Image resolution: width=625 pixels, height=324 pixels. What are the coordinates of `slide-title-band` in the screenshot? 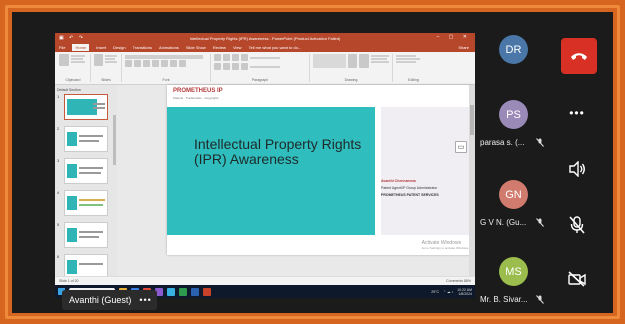 It's located at (271, 171).